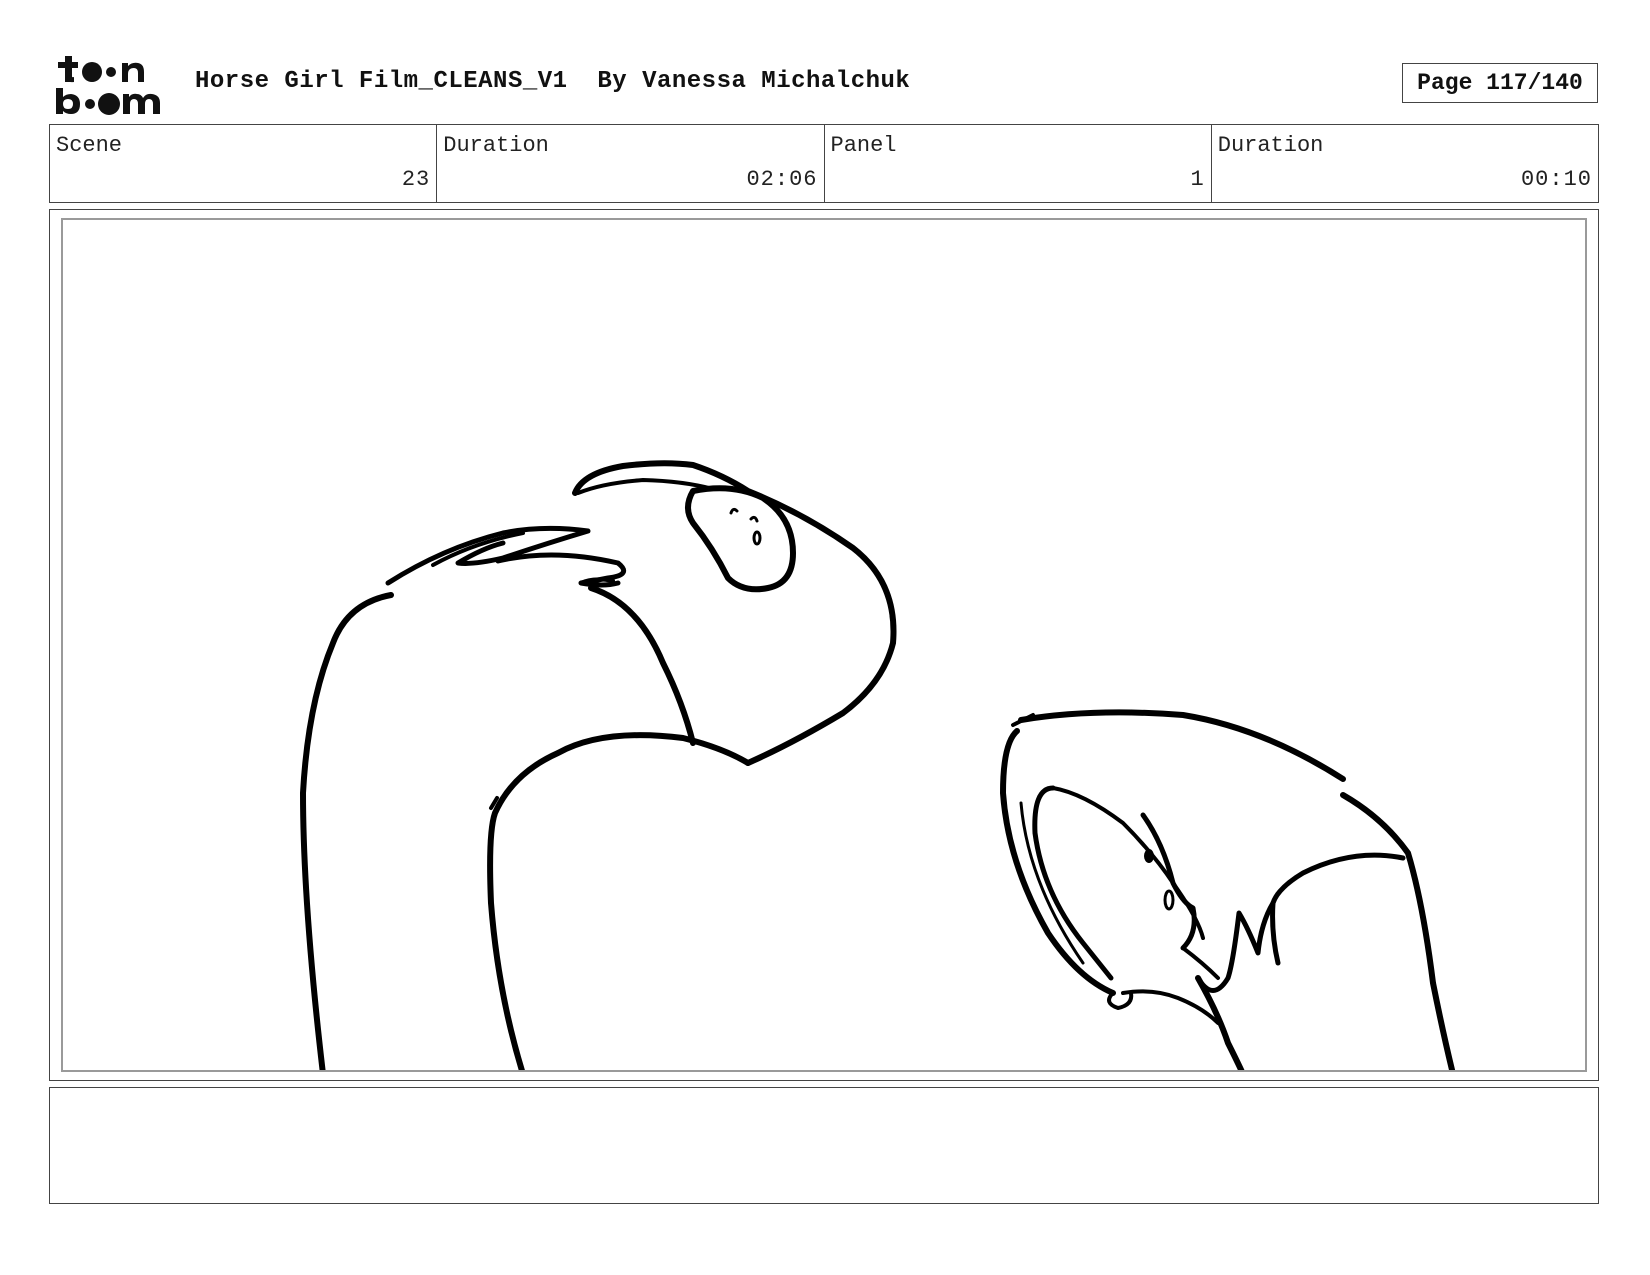 The width and height of the screenshot is (1650, 1275). Describe the element at coordinates (1197, 179) in the screenshot. I see `panel-value: 1` at that location.